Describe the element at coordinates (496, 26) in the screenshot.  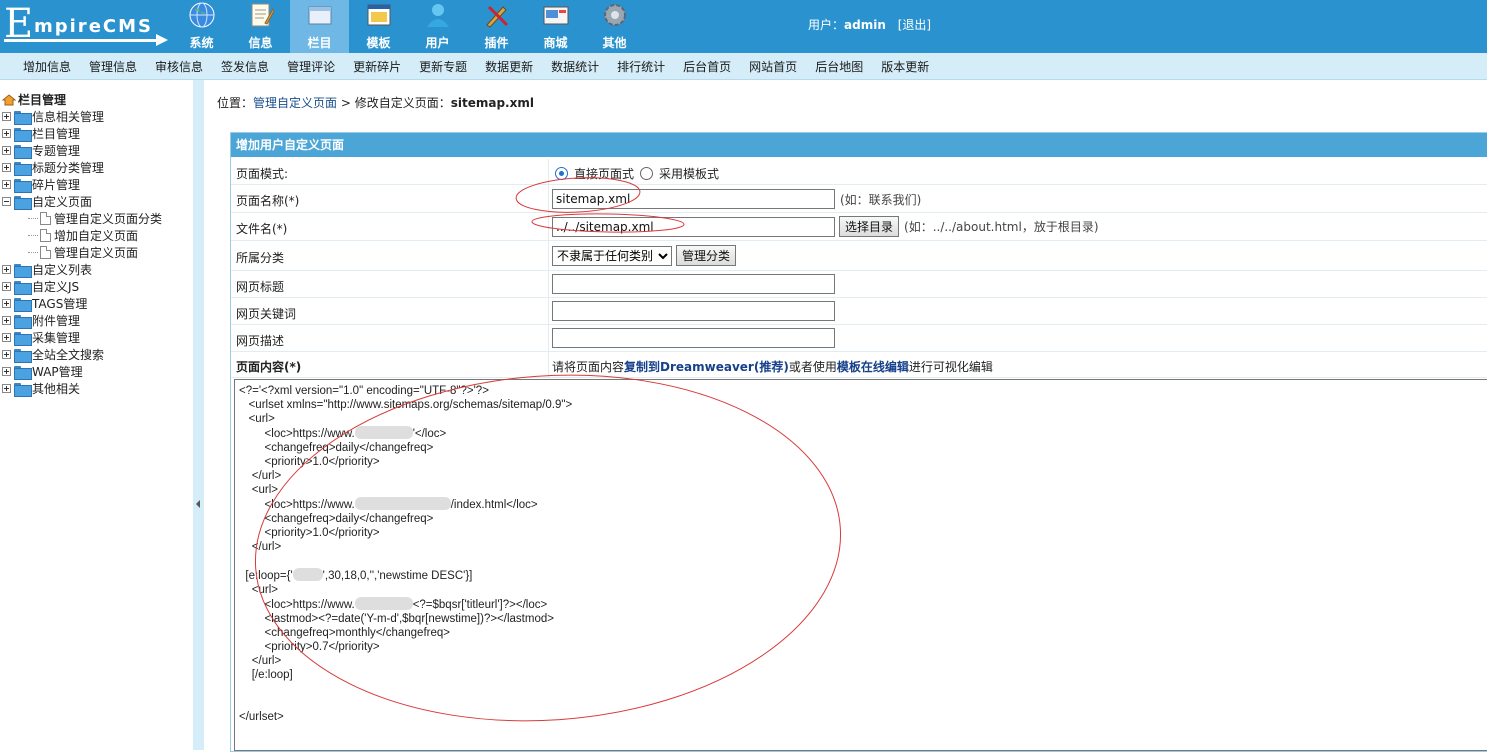
I see `nav-plugin: 插件` at that location.